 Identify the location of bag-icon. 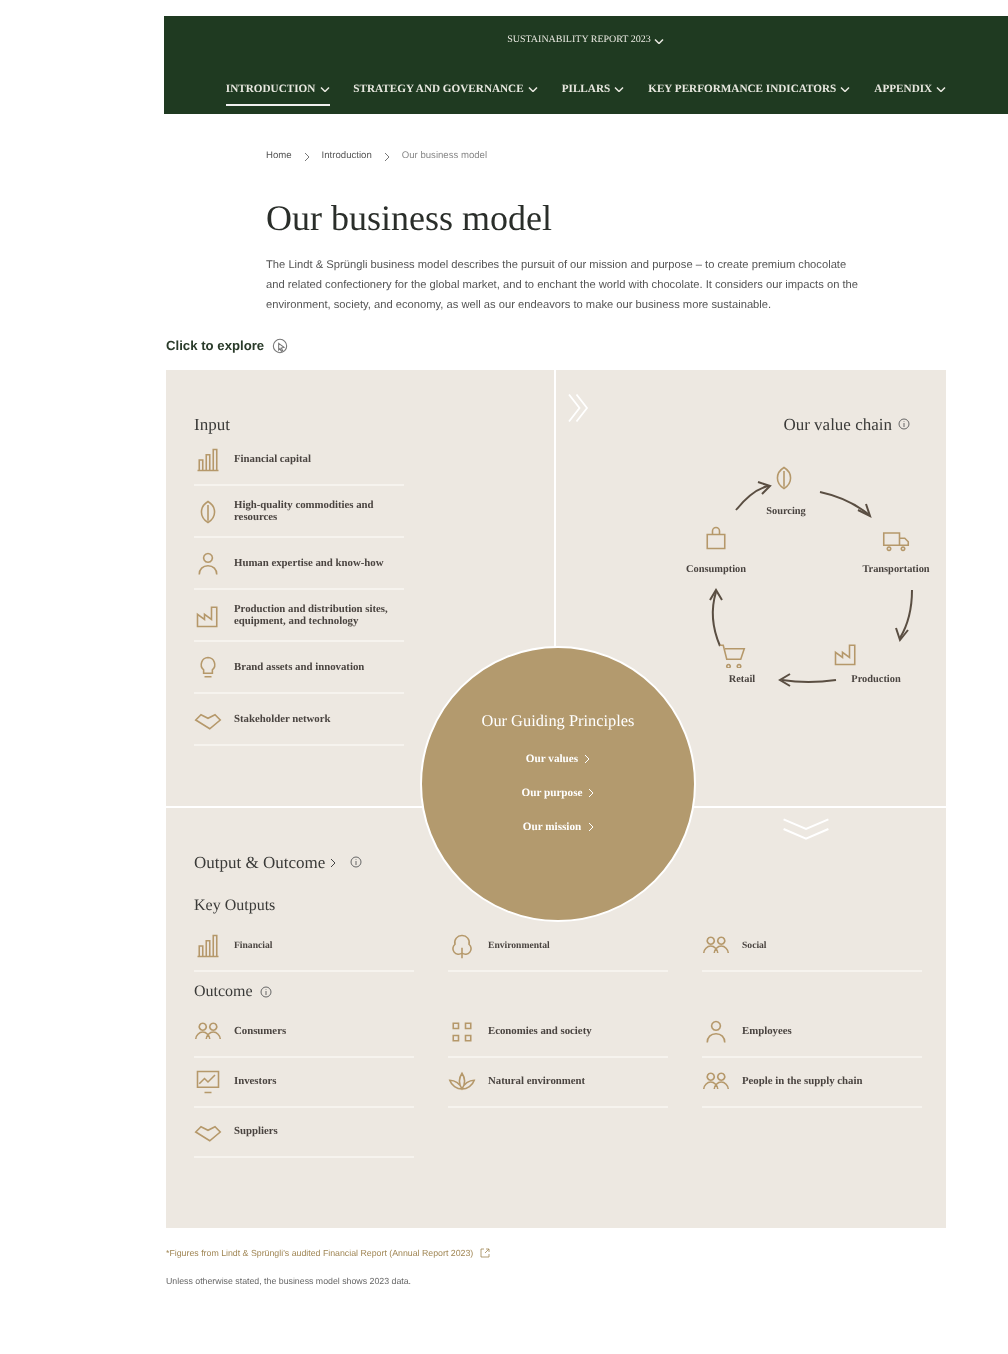
(716, 538).